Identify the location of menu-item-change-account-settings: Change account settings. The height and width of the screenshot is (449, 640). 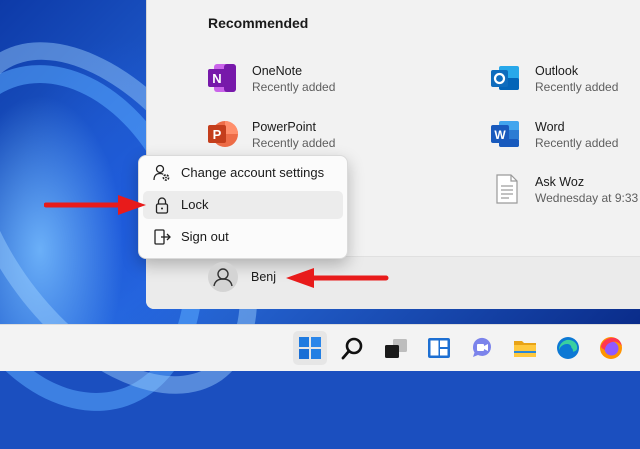
(243, 173).